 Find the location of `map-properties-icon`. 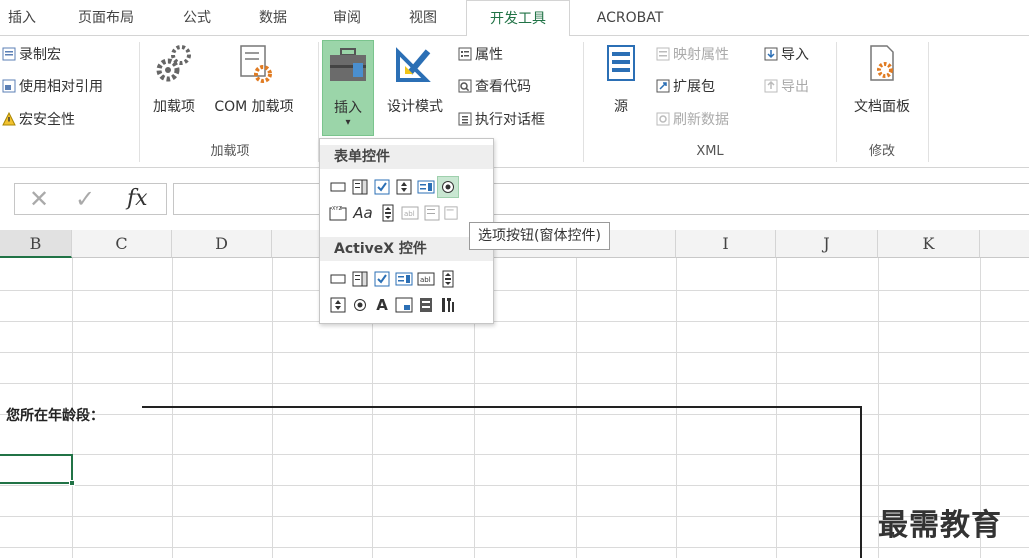

map-properties-icon is located at coordinates (663, 54).